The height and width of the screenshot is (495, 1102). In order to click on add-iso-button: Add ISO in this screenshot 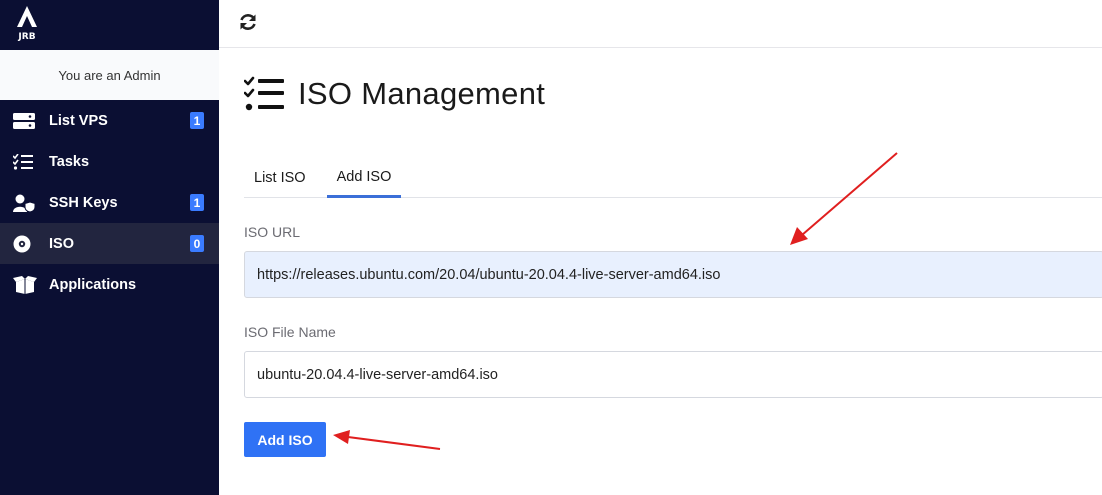, I will do `click(285, 439)`.